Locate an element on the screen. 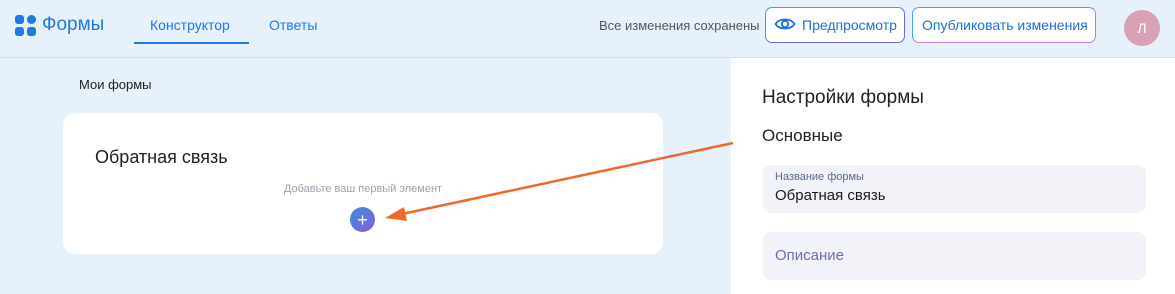 The width and height of the screenshot is (1175, 294). preview-button: Предпросмотр is located at coordinates (835, 25).